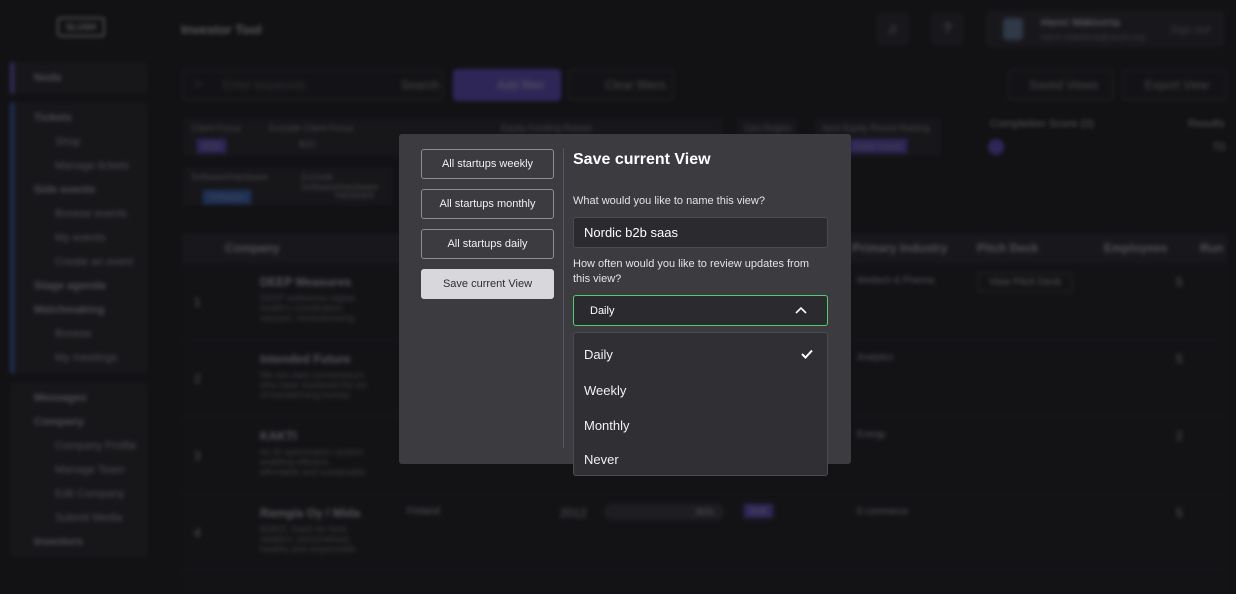 This screenshot has height=594, width=1236. What do you see at coordinates (700, 425) in the screenshot?
I see `option-monthly: Monthly` at bounding box center [700, 425].